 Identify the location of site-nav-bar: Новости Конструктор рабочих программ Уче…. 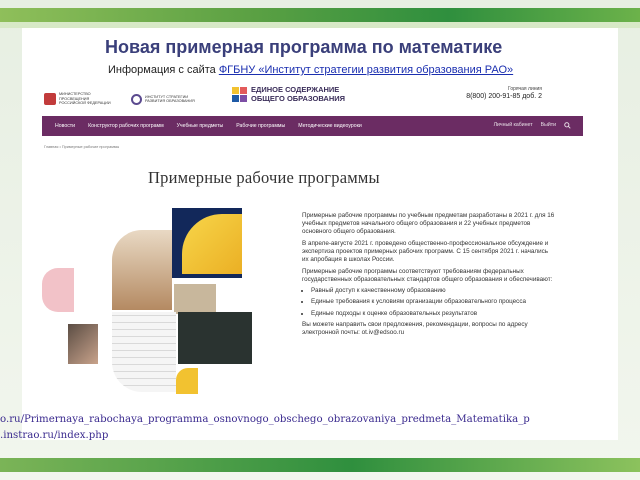
(312, 126).